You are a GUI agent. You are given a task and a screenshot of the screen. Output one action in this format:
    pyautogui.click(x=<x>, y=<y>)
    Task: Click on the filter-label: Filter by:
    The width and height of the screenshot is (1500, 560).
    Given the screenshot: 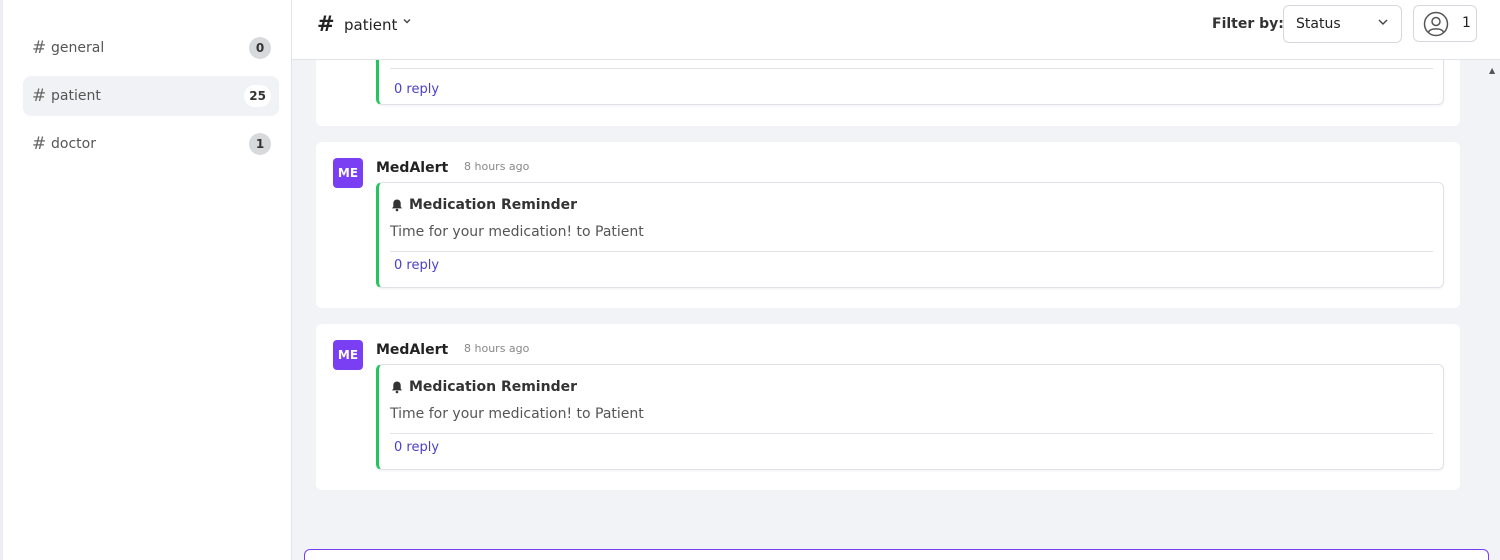 What is the action you would take?
    pyautogui.click(x=1248, y=24)
    